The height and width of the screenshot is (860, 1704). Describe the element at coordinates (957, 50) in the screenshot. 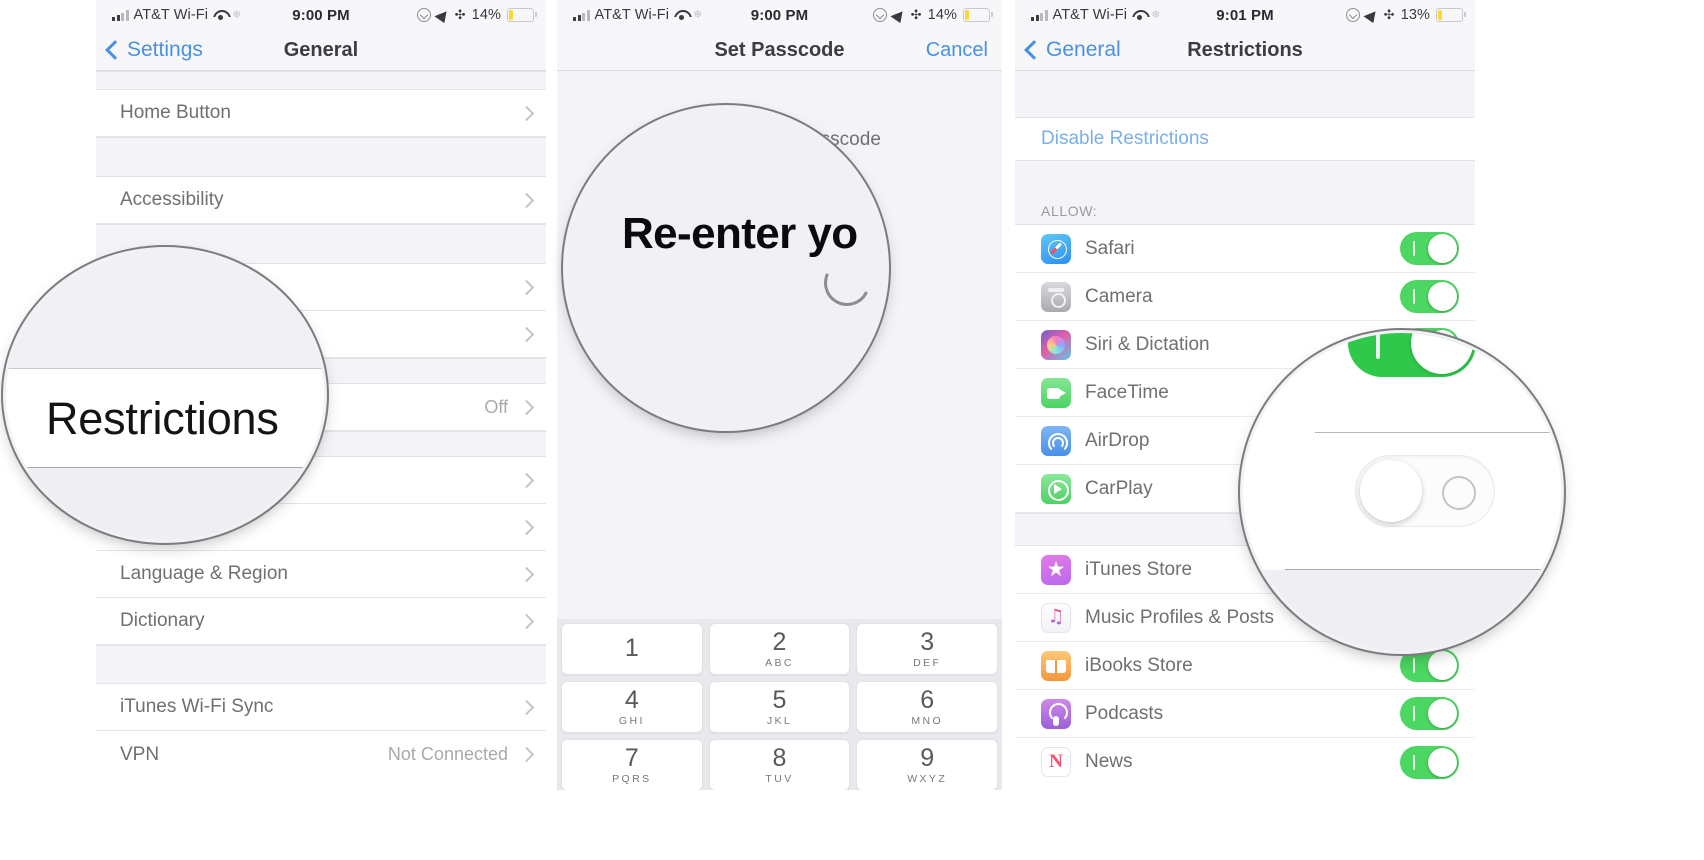

I see `cancel-button: Cancel` at that location.